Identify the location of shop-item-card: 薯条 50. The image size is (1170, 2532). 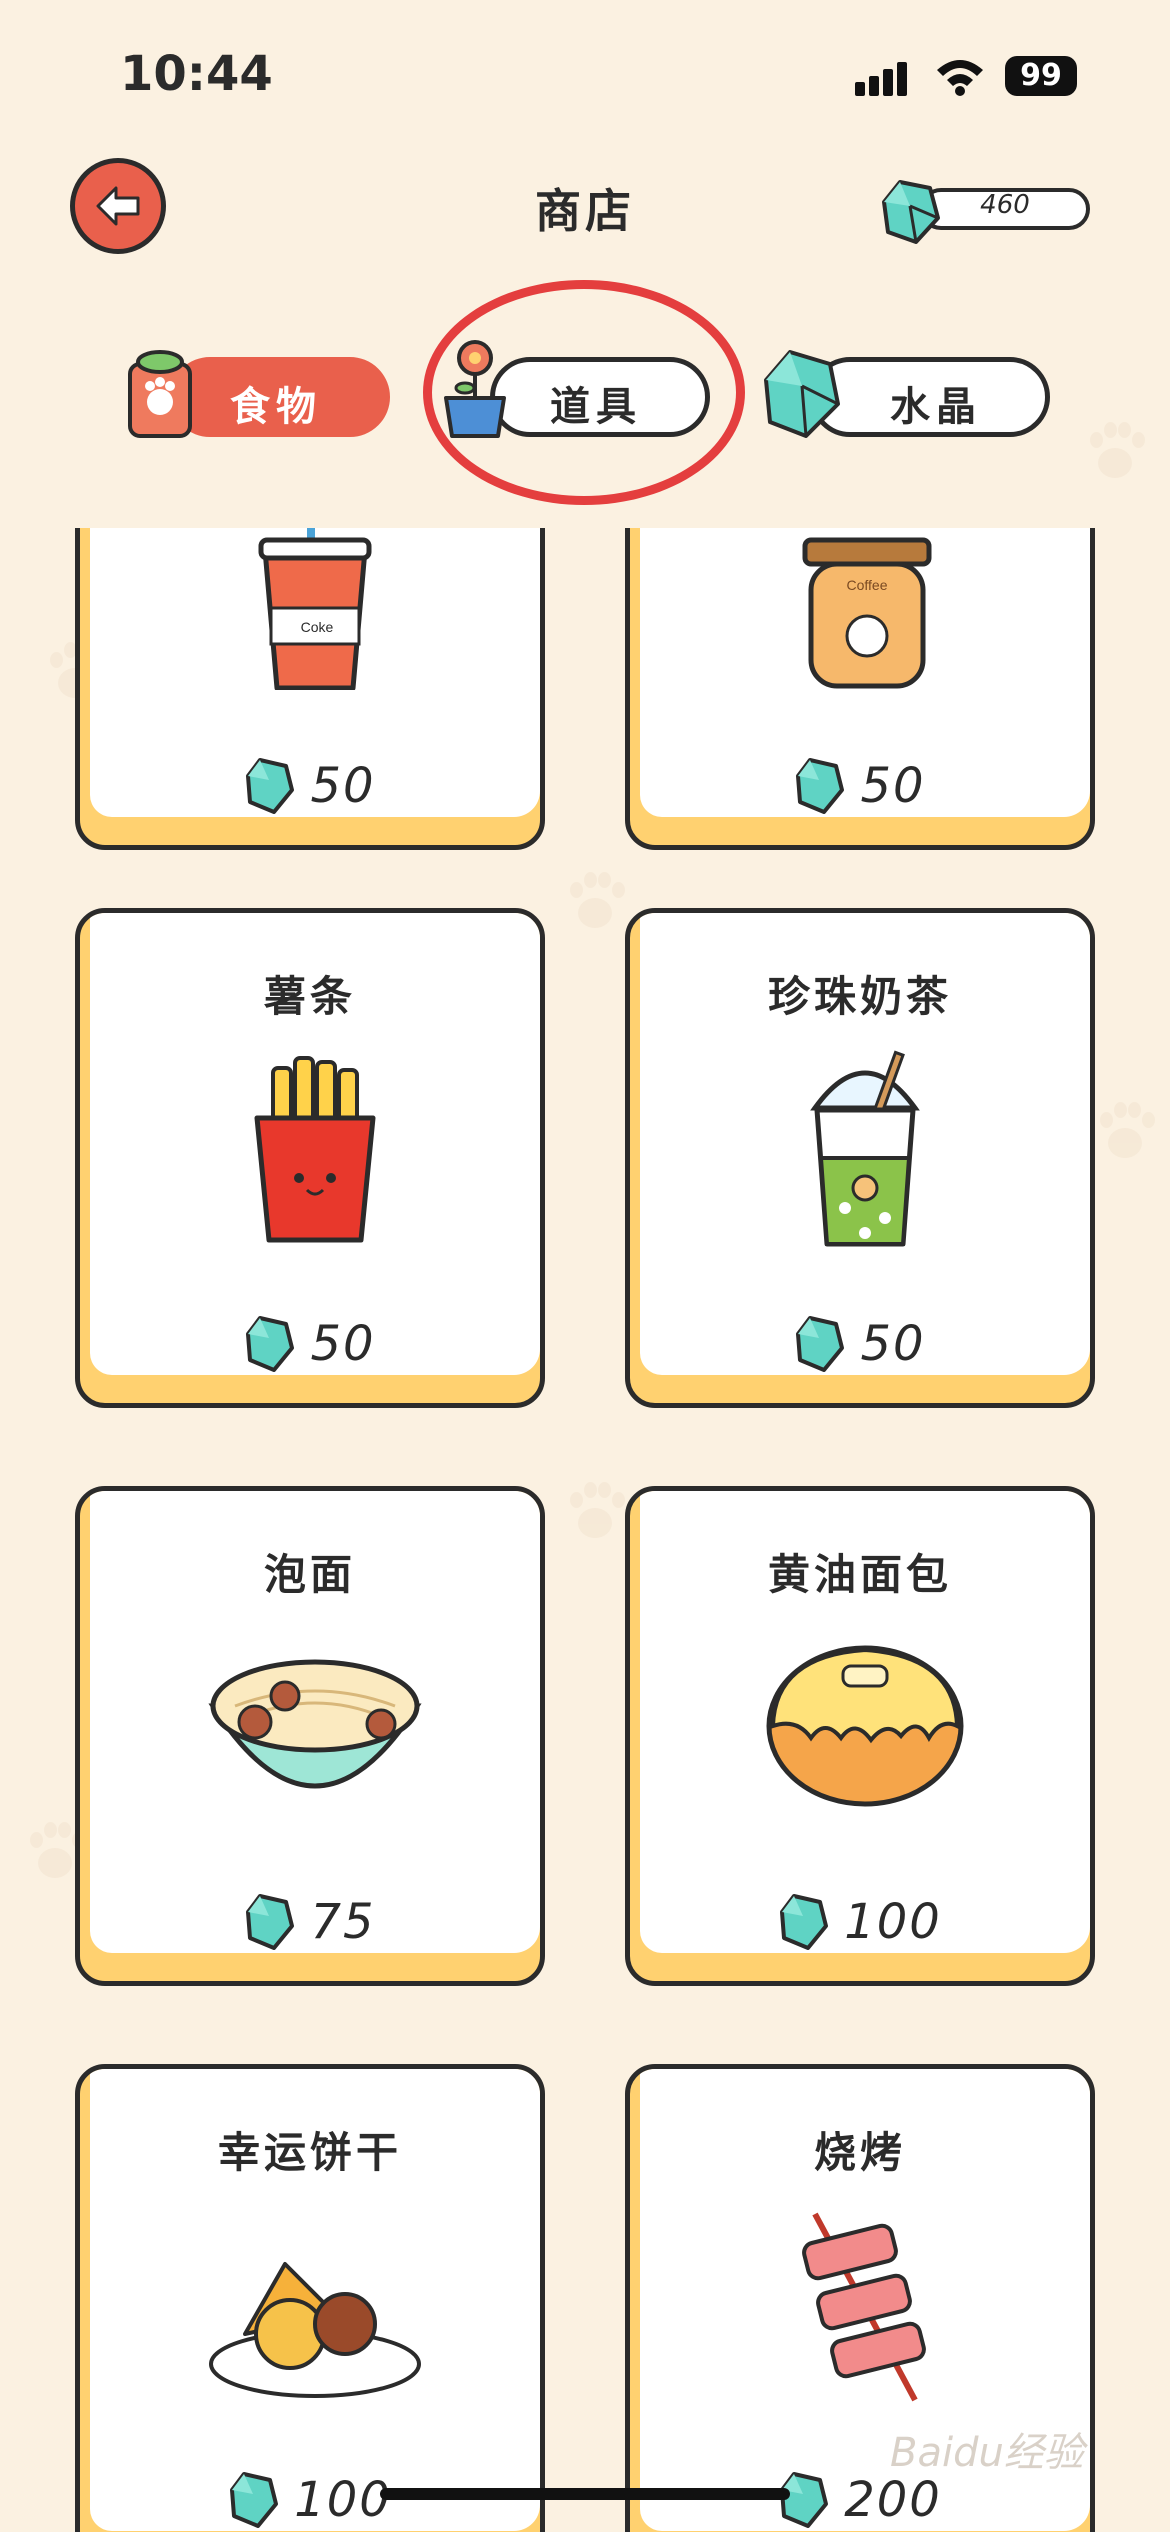
(310, 1158).